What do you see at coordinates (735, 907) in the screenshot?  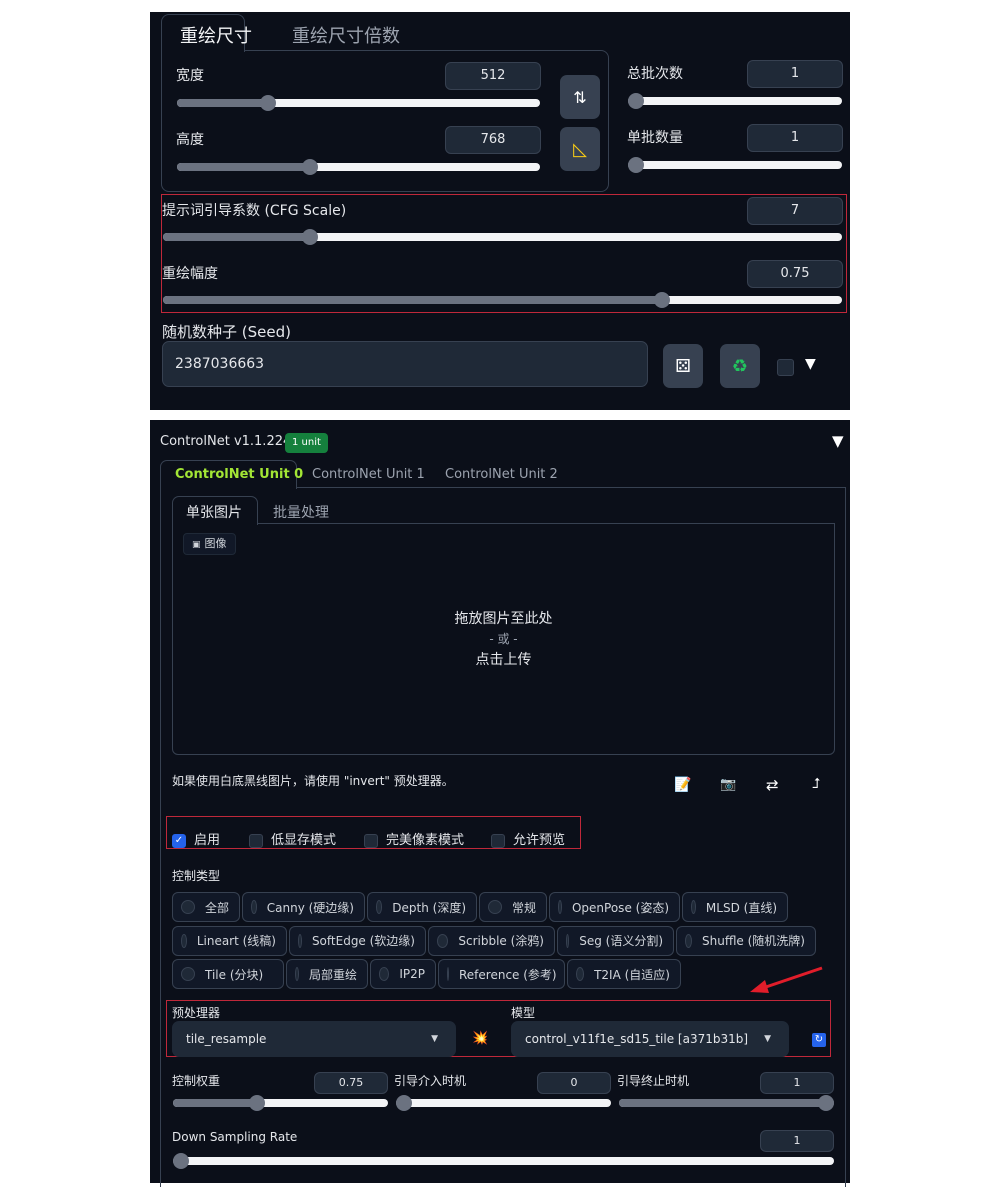 I see `control-type-radio: MLSD (直线)` at bounding box center [735, 907].